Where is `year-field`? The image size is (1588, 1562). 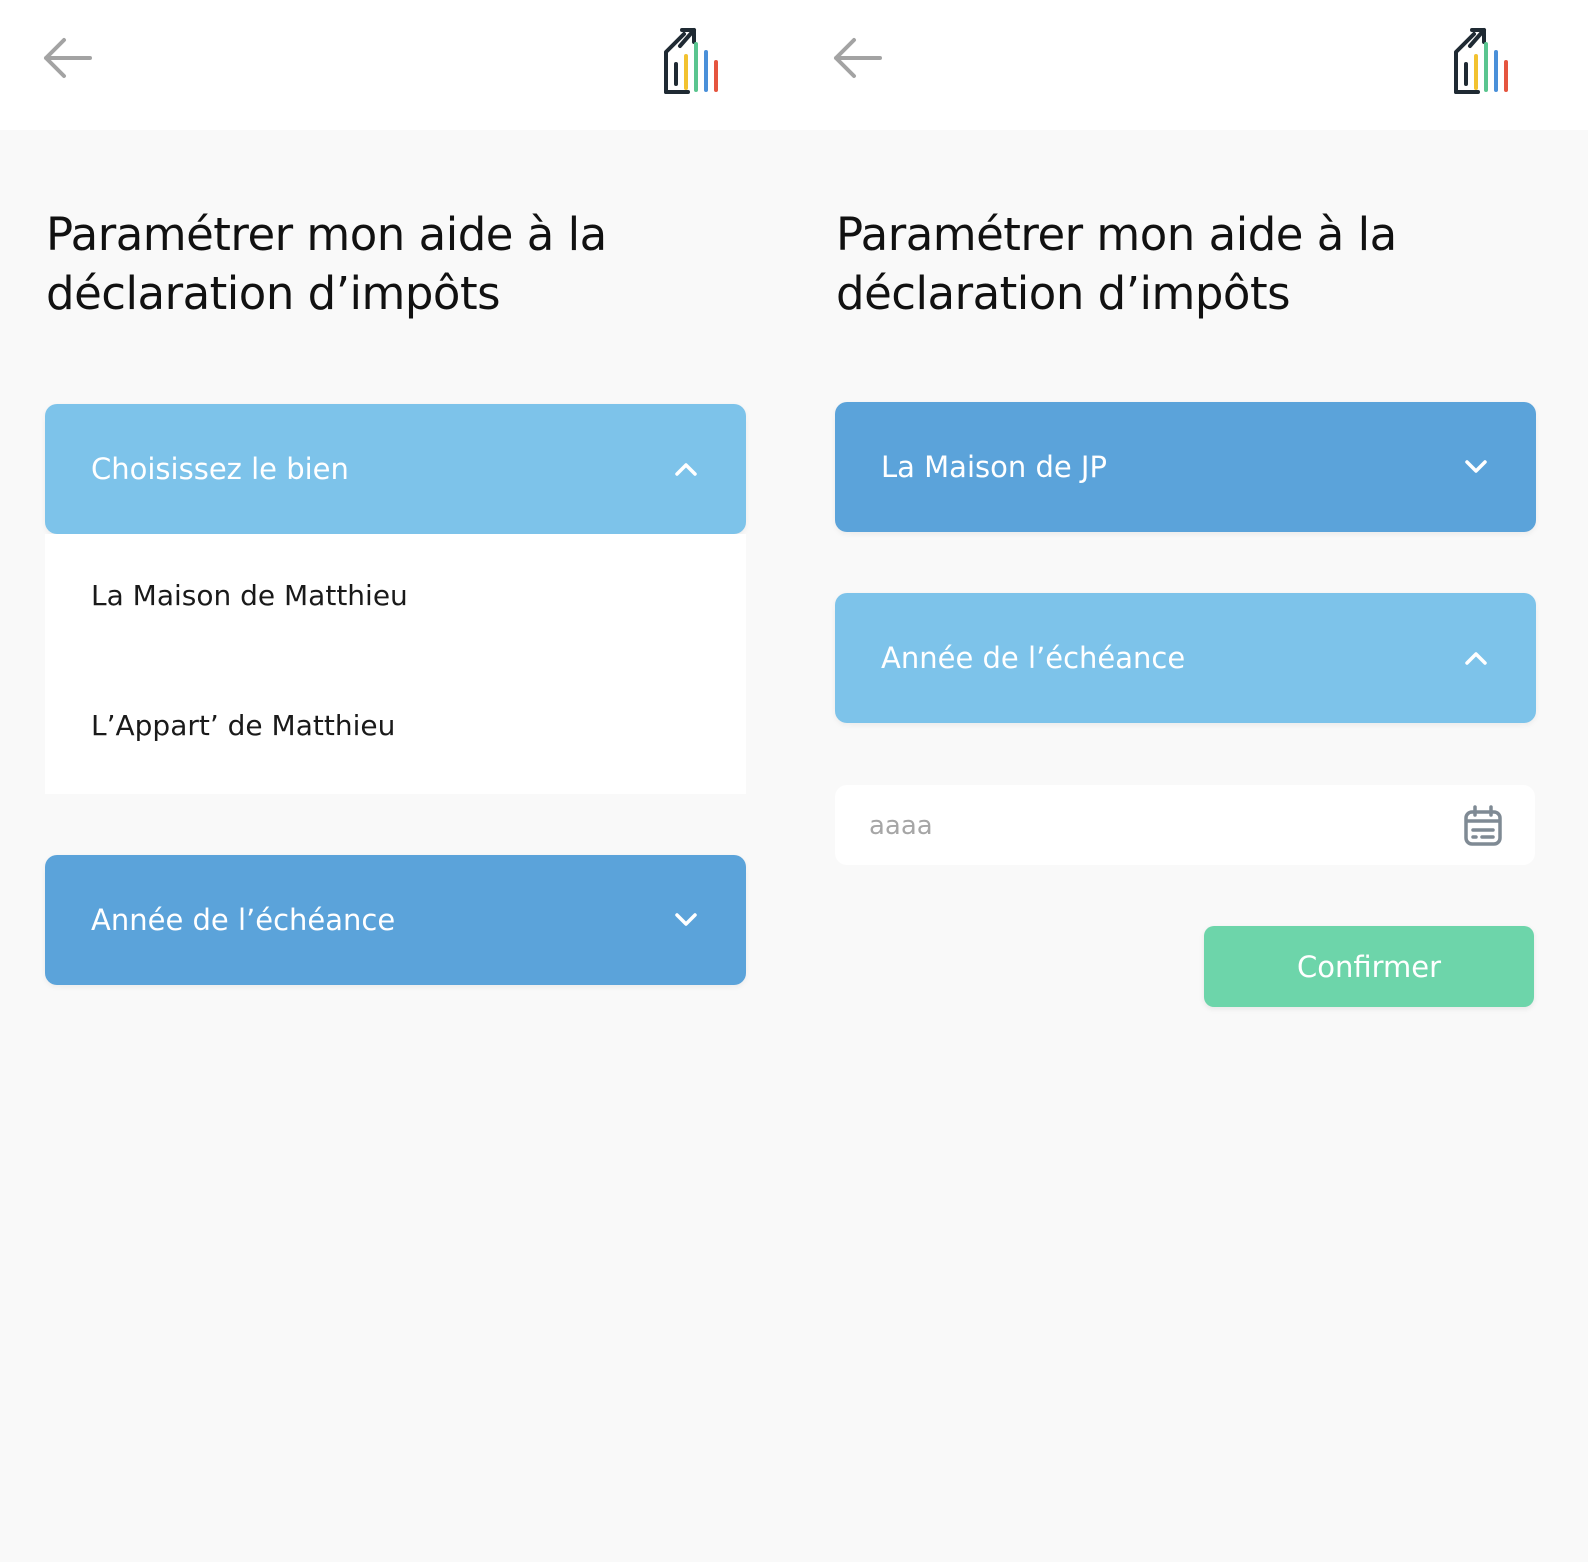
year-field is located at coordinates (1185, 825).